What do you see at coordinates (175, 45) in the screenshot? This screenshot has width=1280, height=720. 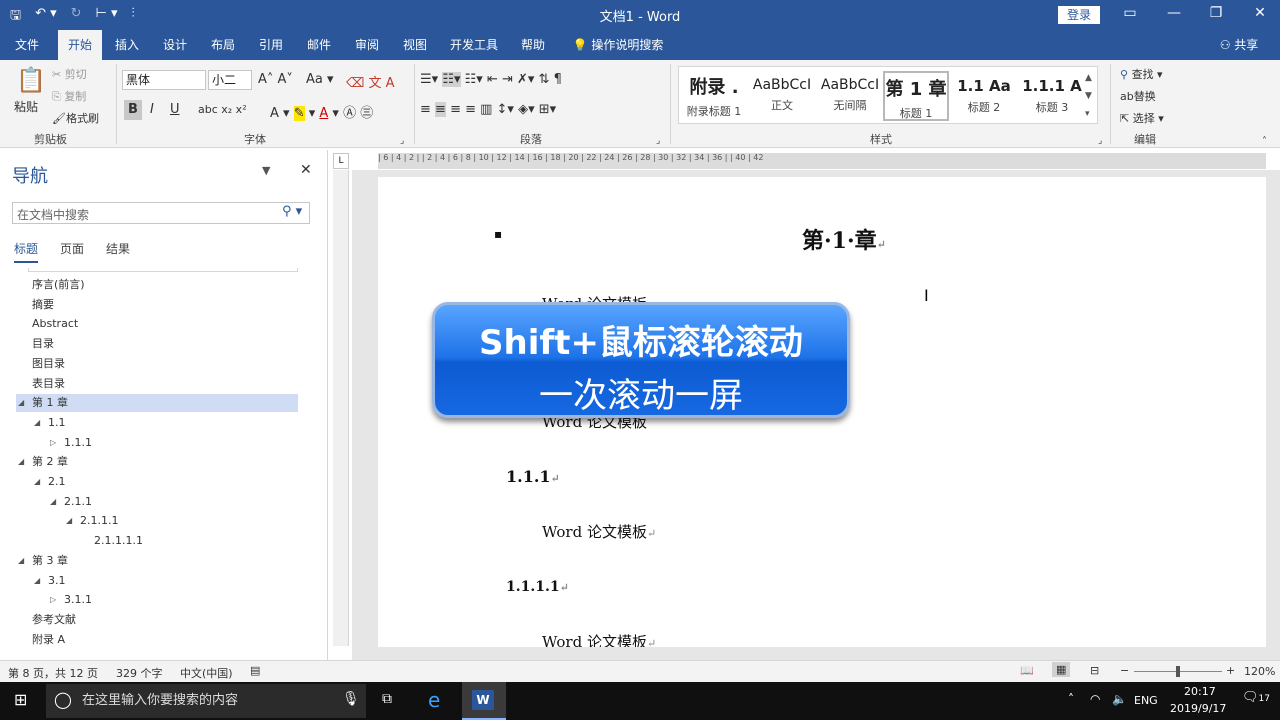 I see `tab-design: 设计` at bounding box center [175, 45].